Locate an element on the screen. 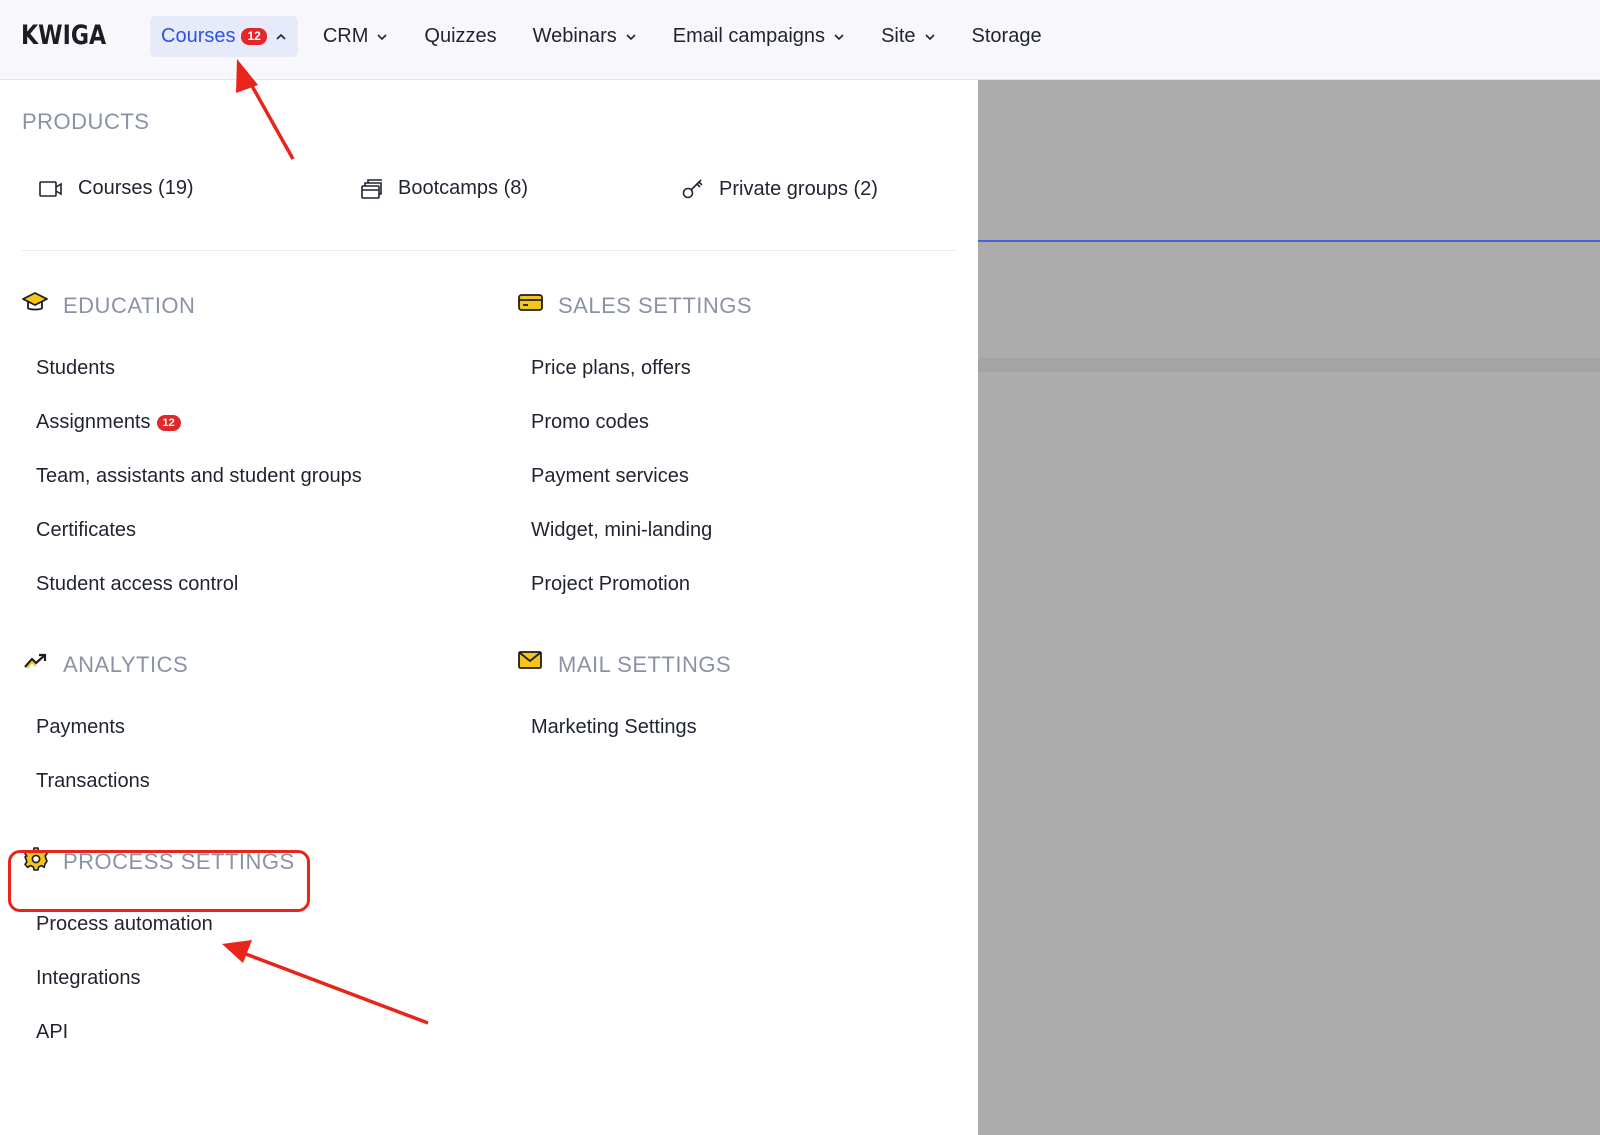  student-access-control-link: Student access control is located at coordinates (137, 584).